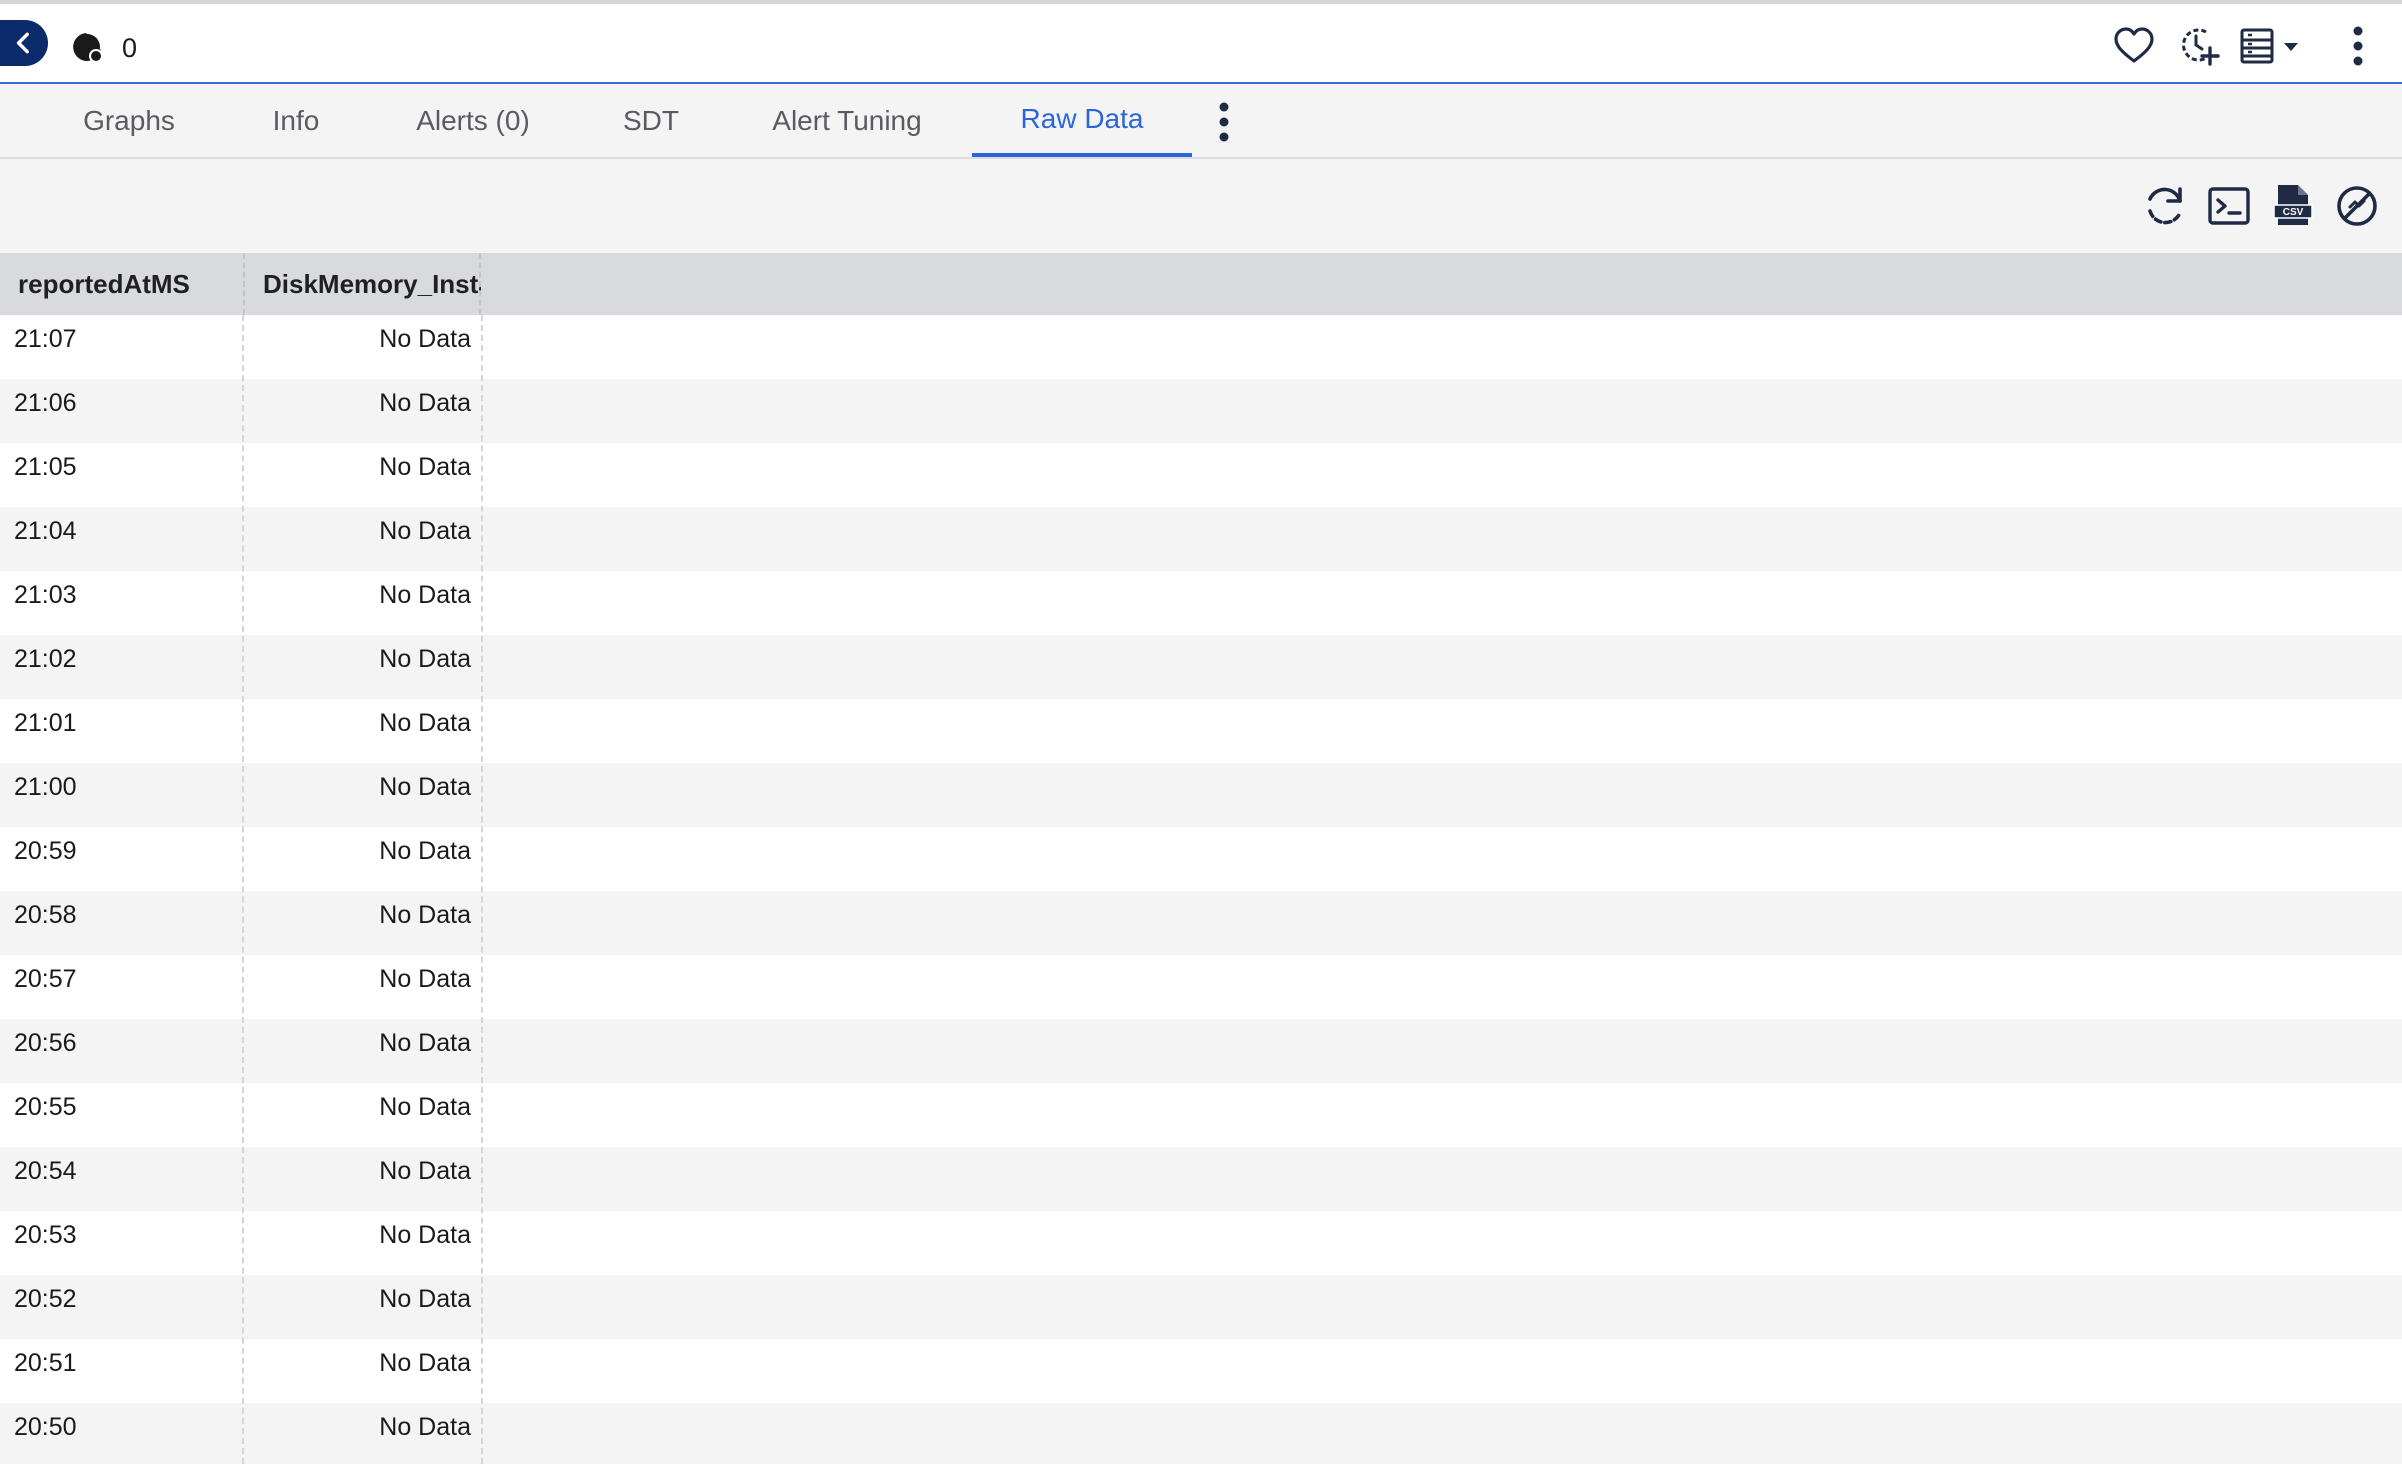  Describe the element at coordinates (1201, 923) in the screenshot. I see `table-row: 20:58 No Data` at that location.